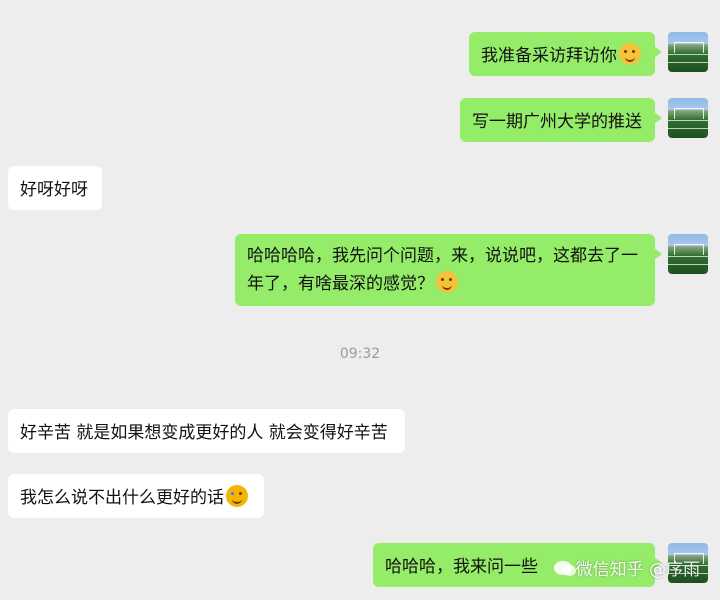 The width and height of the screenshot is (720, 600). Describe the element at coordinates (637, 570) in the screenshot. I see `watermark-text: 微信知乎 @序雨` at that location.